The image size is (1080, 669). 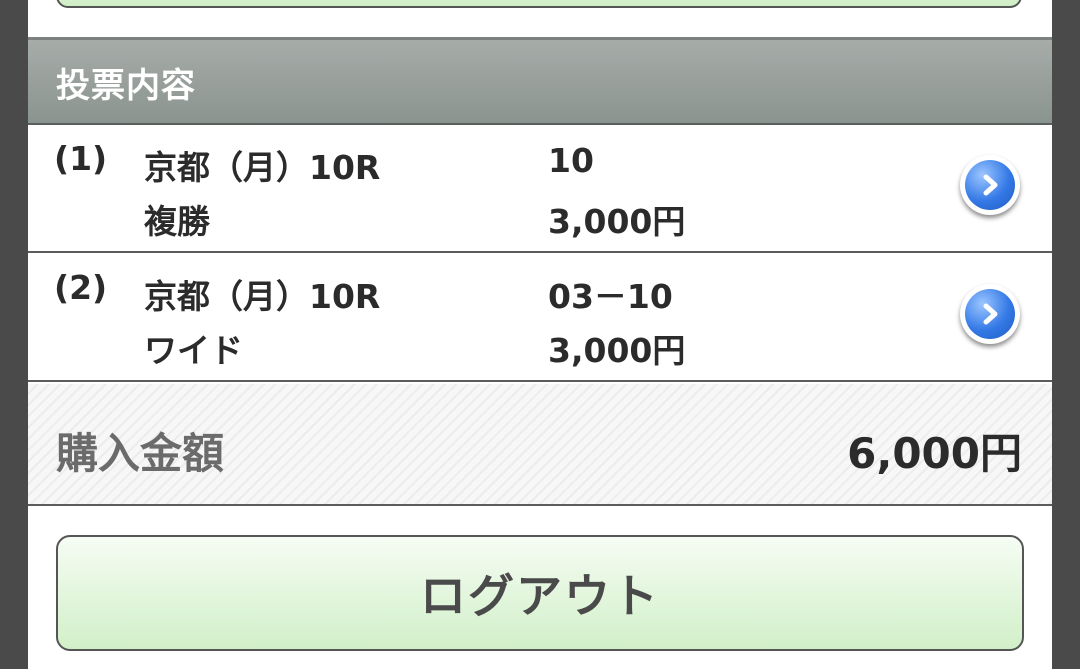 I want to click on bet-number: (1), so click(x=81, y=158).